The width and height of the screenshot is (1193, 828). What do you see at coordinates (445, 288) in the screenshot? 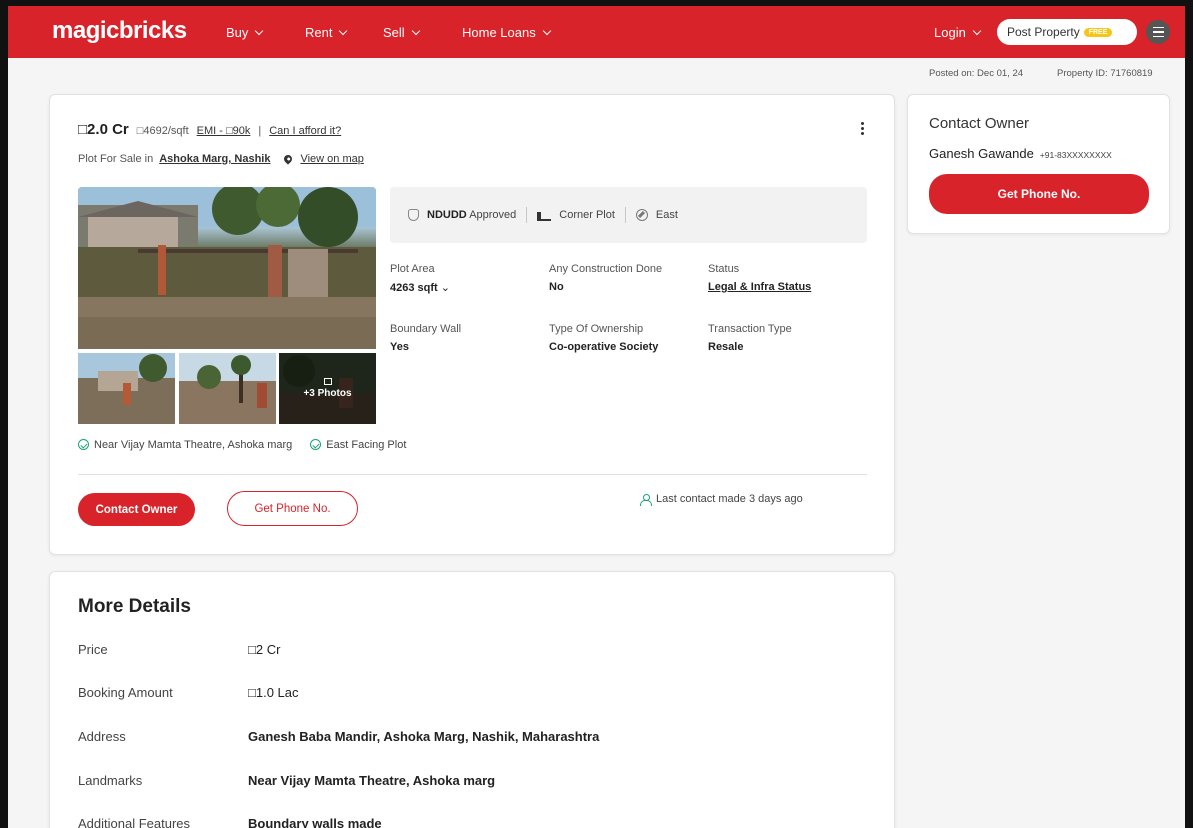
I see `unit-dropdown-icon: ⌄` at bounding box center [445, 288].